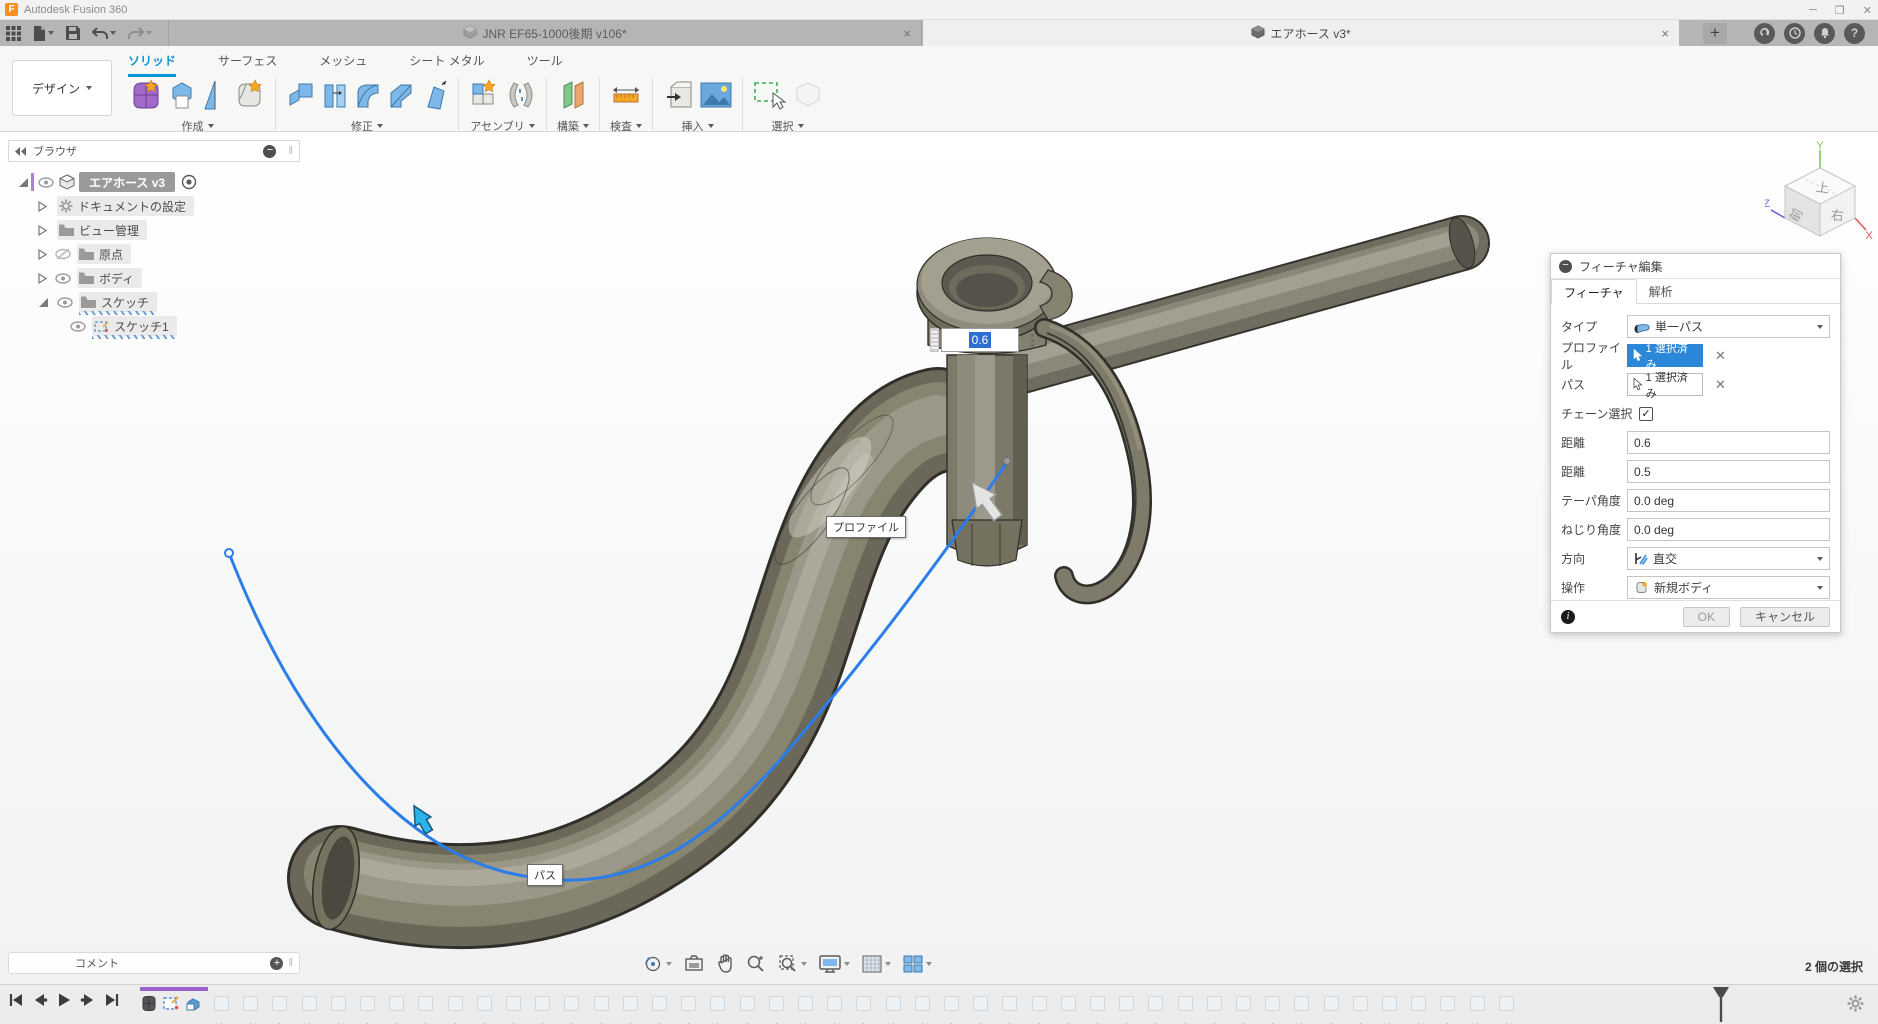 The height and width of the screenshot is (1024, 1878). Describe the element at coordinates (215, 96) in the screenshot. I see `revolve-icon` at that location.